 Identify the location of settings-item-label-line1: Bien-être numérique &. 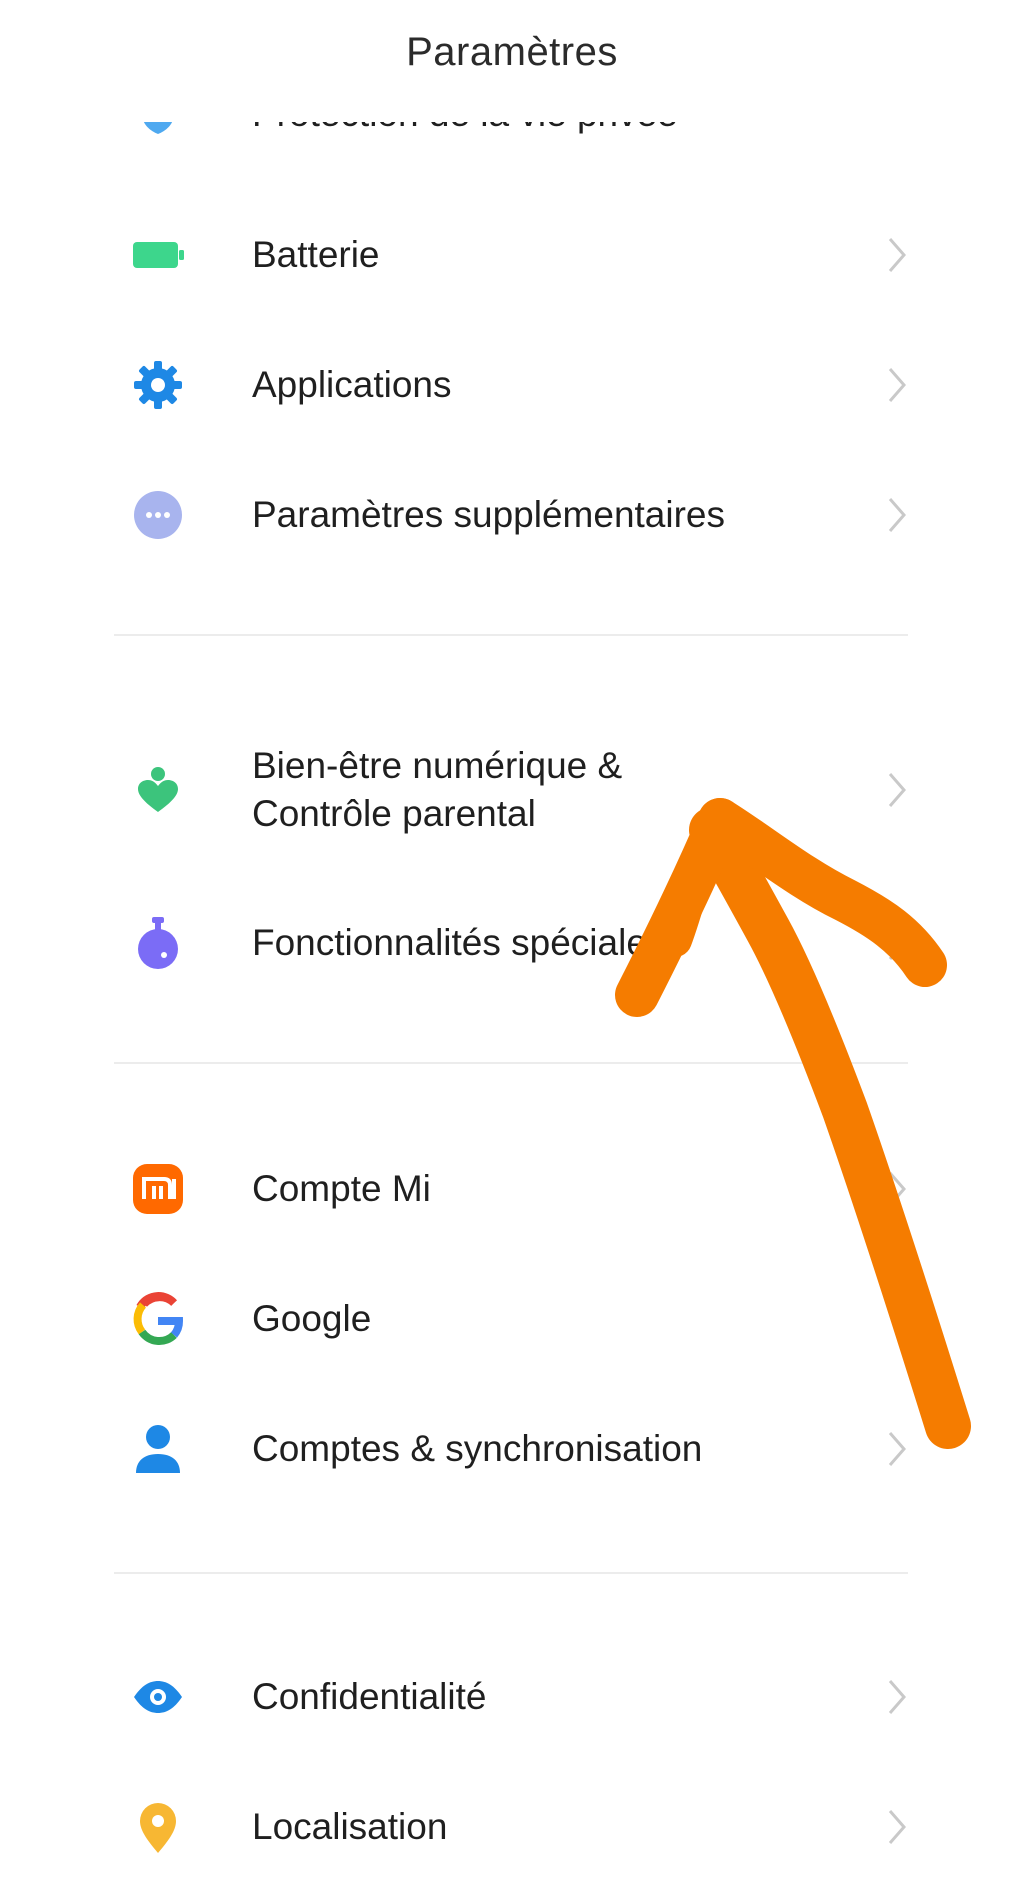
(437, 765).